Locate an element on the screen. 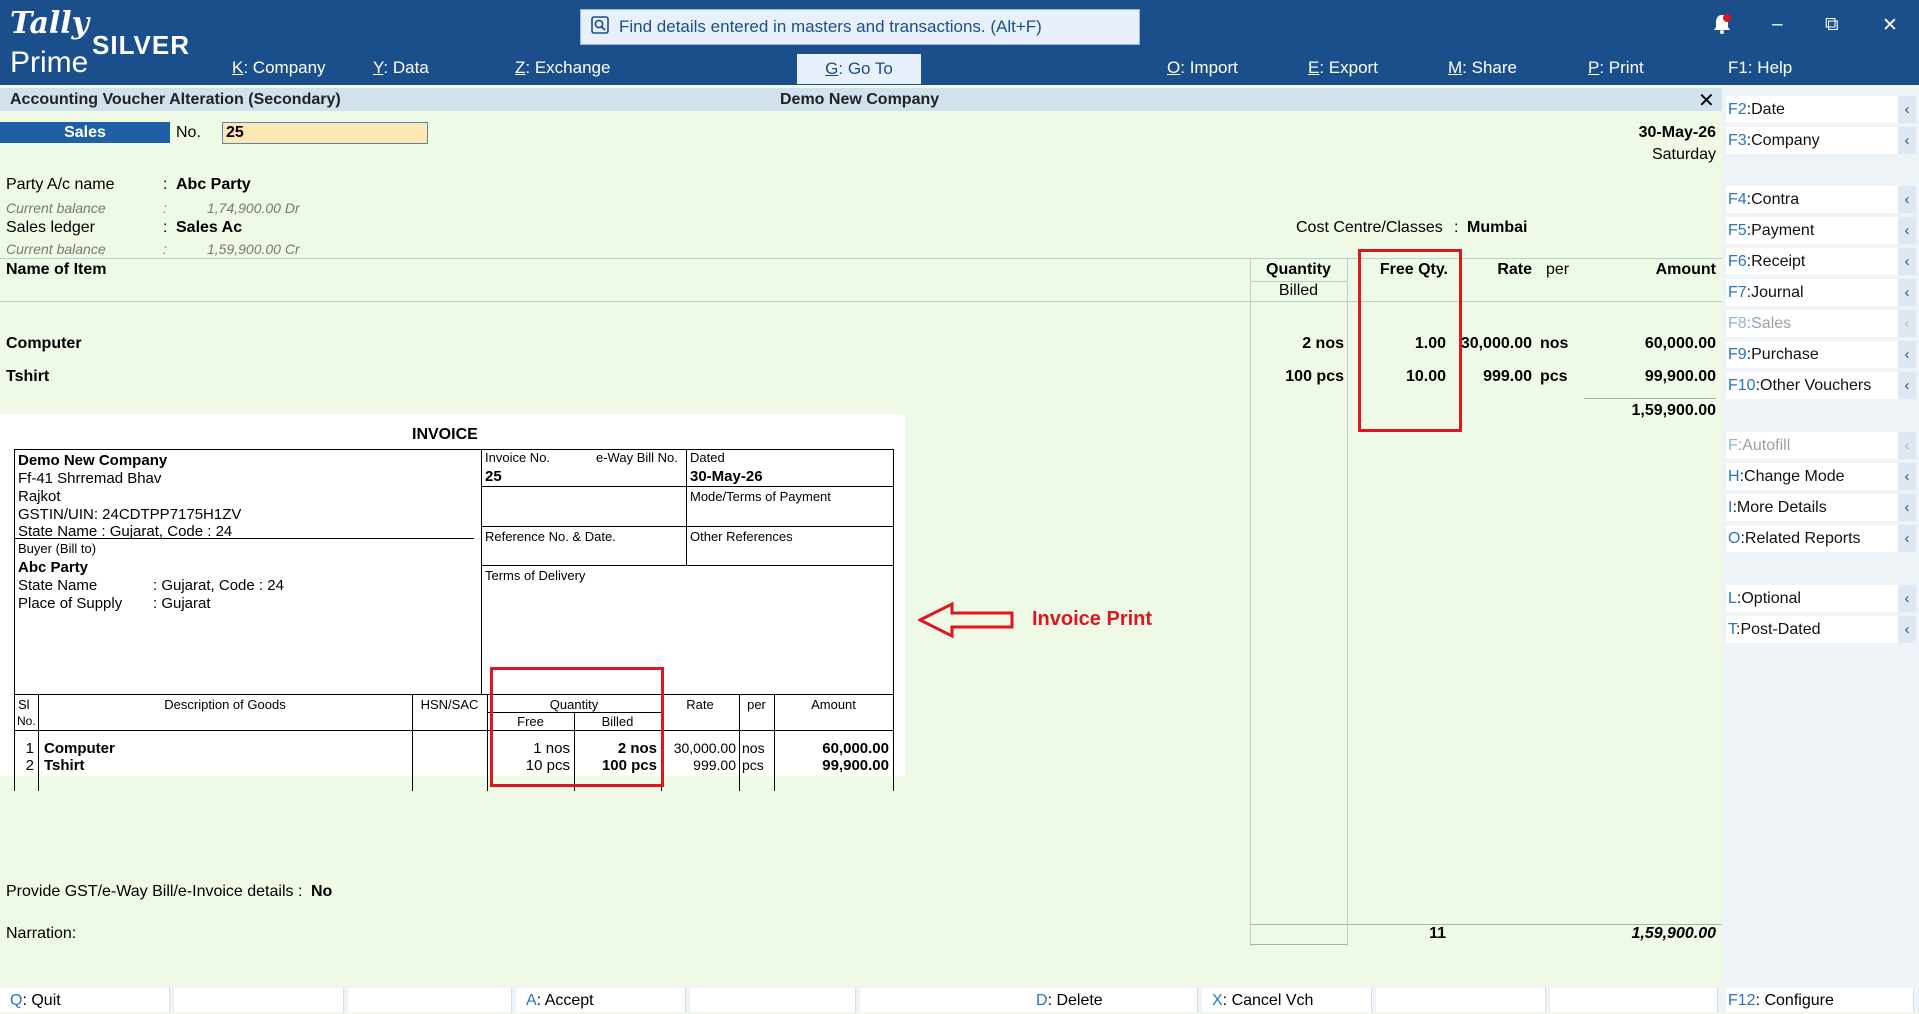  close-window-button: ✕ is located at coordinates (1890, 25).